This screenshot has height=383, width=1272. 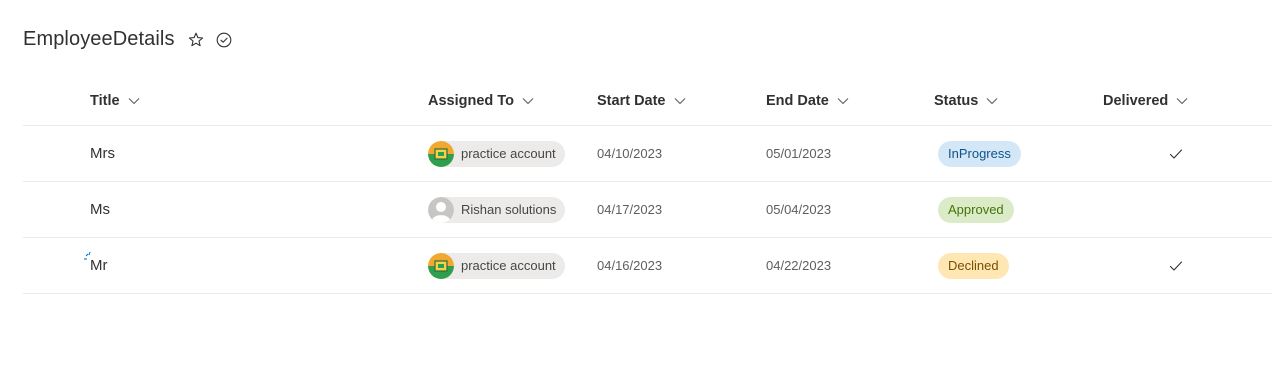 What do you see at coordinates (630, 209) in the screenshot?
I see `start-date-cell: 04/17/2023` at bounding box center [630, 209].